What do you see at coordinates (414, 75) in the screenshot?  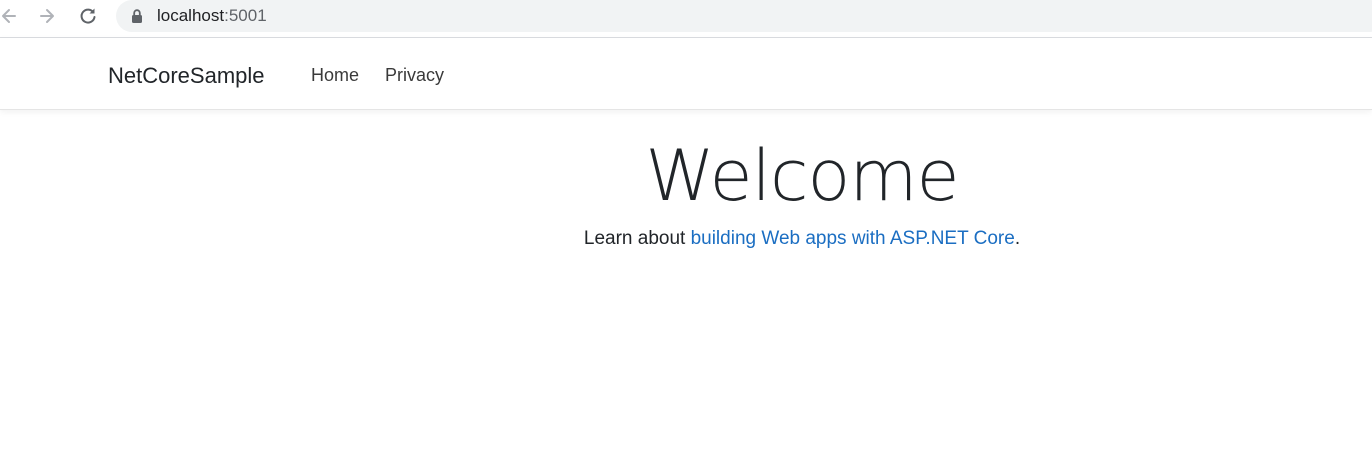 I see `nav-link-privacy: Privacy` at bounding box center [414, 75].